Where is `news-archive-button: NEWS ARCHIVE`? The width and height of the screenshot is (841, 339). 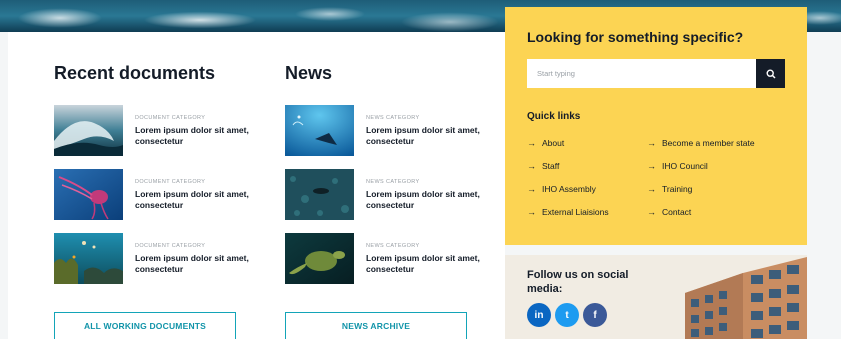 news-archive-button: NEWS ARCHIVE is located at coordinates (376, 325).